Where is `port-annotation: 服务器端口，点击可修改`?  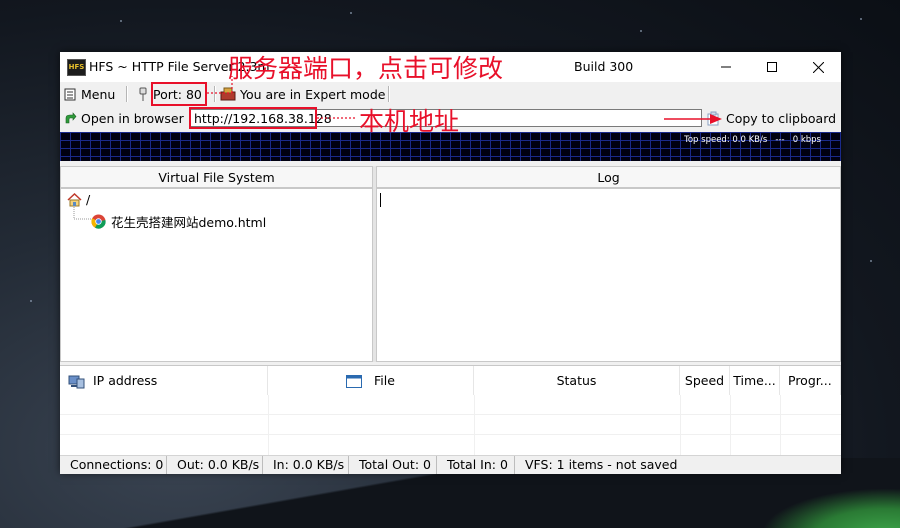
port-annotation: 服务器端口，点击可修改 is located at coordinates (366, 68).